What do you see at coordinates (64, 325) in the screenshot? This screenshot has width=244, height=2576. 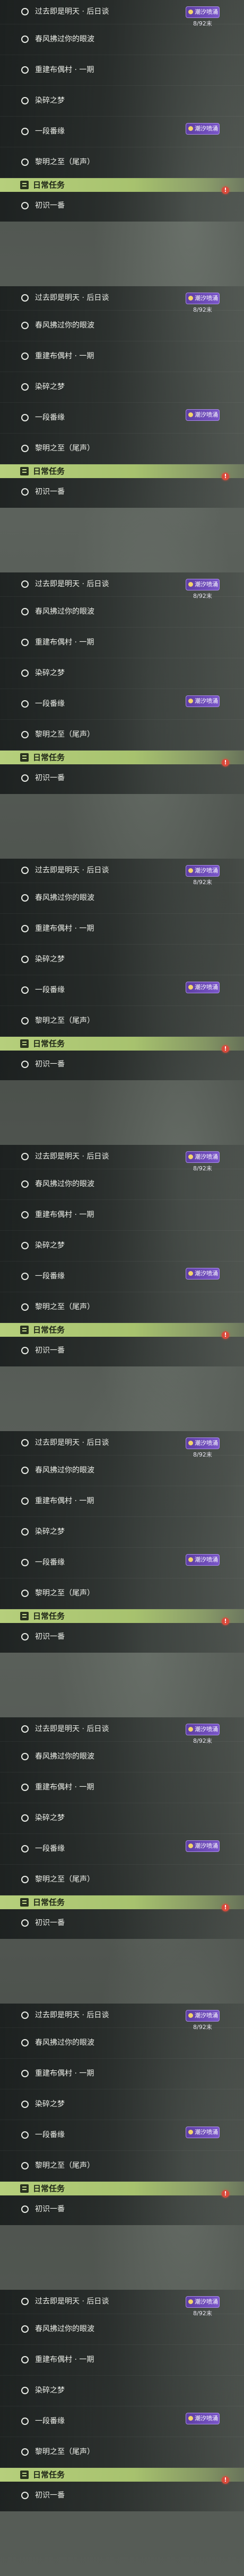 I see `quest-title: 春风拂过你的眼波` at bounding box center [64, 325].